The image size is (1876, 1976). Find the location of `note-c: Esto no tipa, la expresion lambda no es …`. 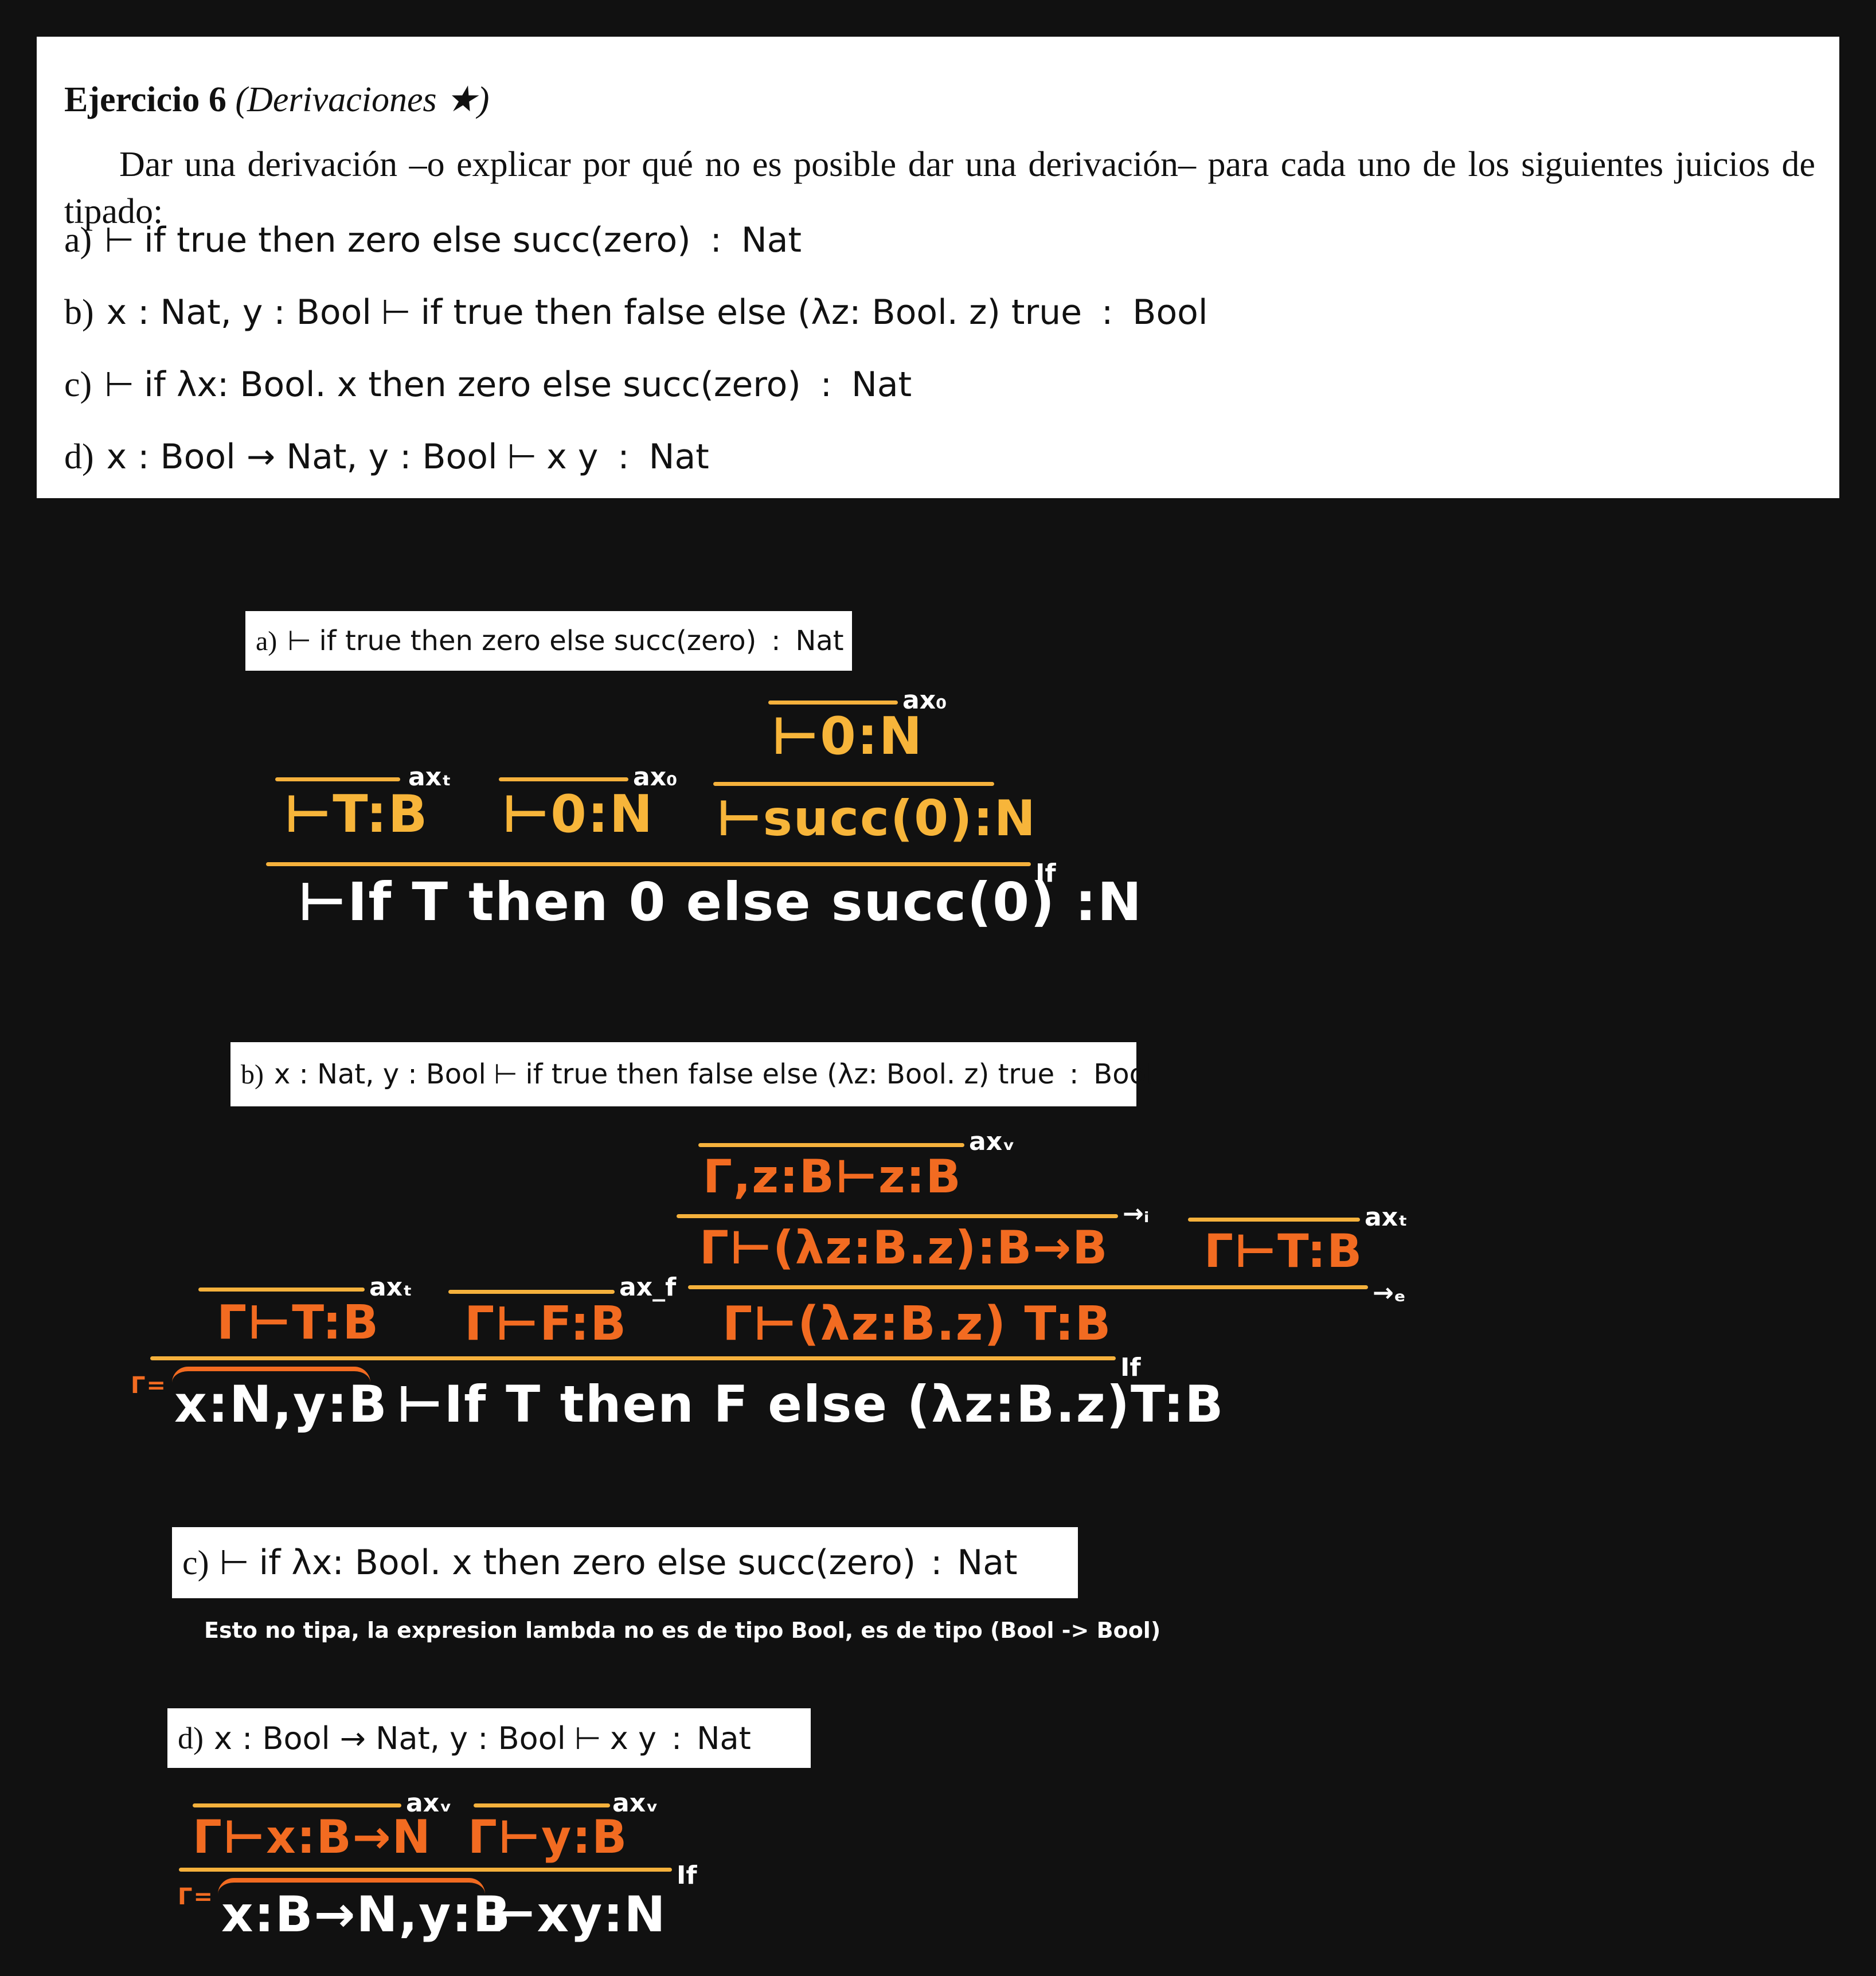

note-c: Esto no tipa, la expresion lambda no es … is located at coordinates (682, 1630).